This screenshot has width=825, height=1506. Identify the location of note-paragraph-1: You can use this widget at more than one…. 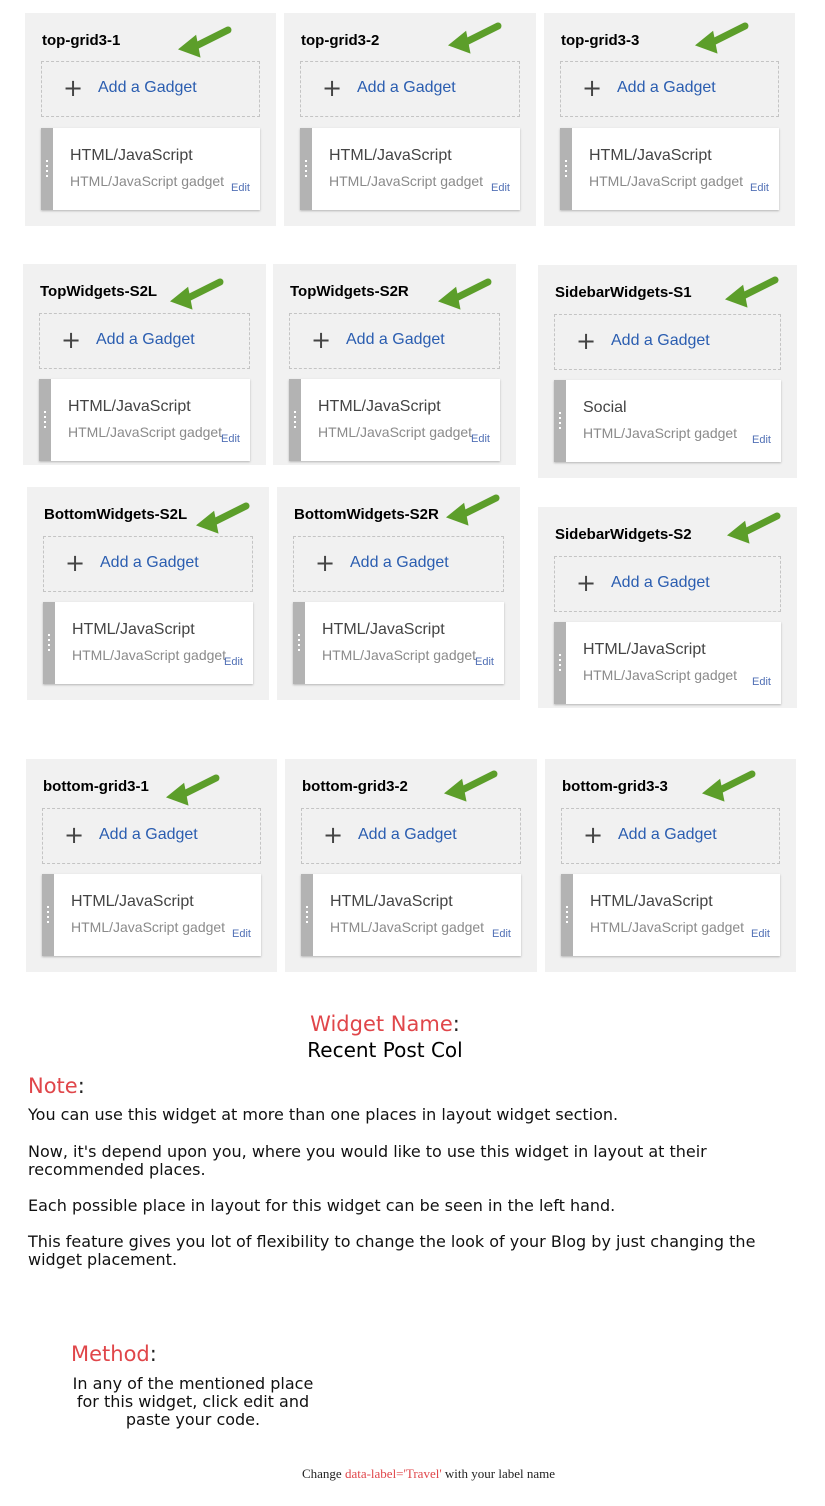
(323, 1114).